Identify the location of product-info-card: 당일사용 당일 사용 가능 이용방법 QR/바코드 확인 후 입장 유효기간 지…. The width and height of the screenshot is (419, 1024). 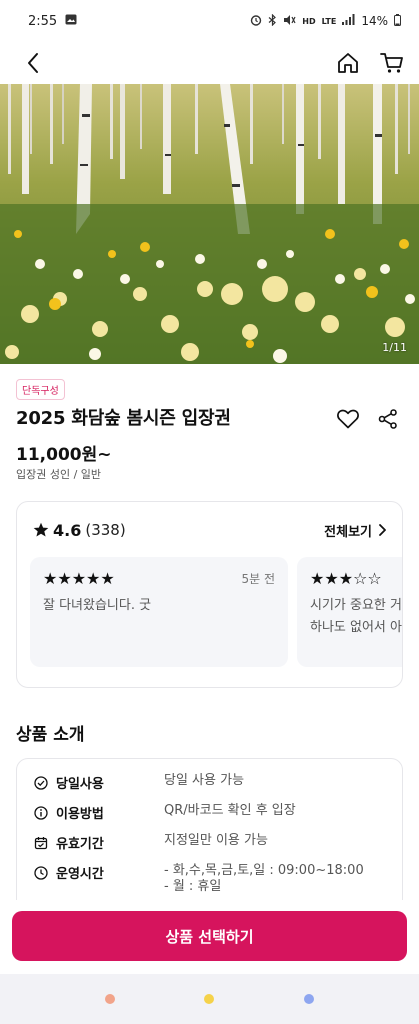
(209, 838).